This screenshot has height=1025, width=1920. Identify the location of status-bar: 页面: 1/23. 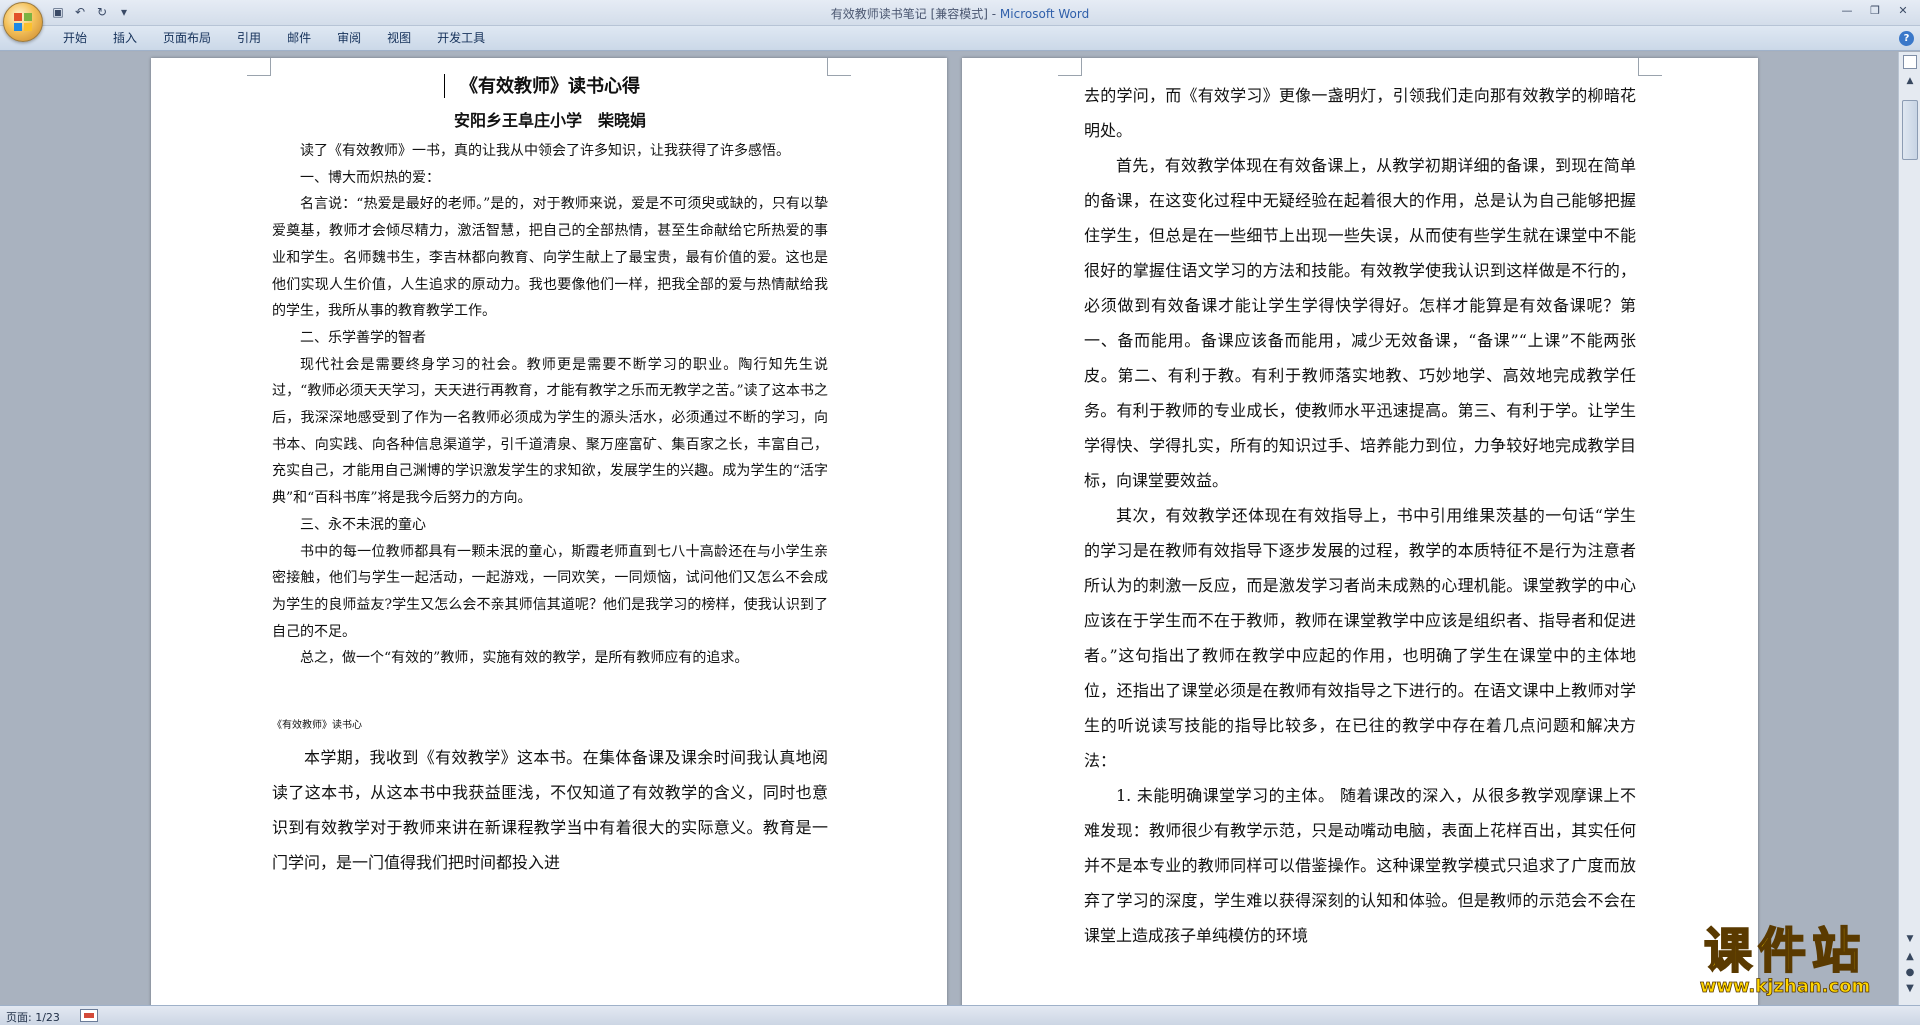
(960, 1015).